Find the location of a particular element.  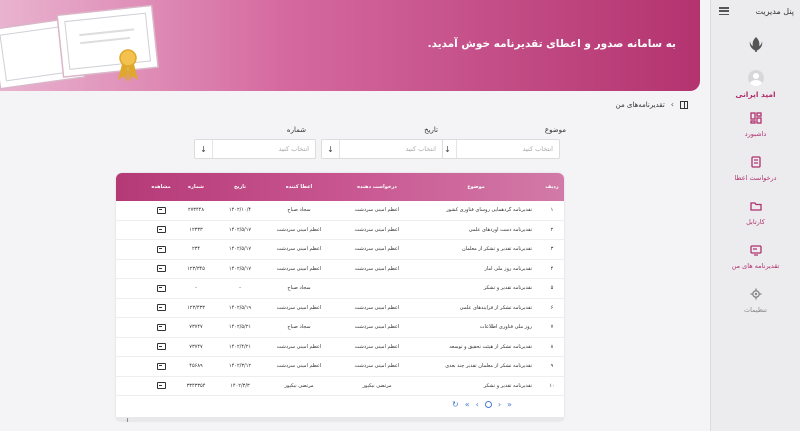

cell-grantor: مرتضی نیکپور is located at coordinates (299, 385).